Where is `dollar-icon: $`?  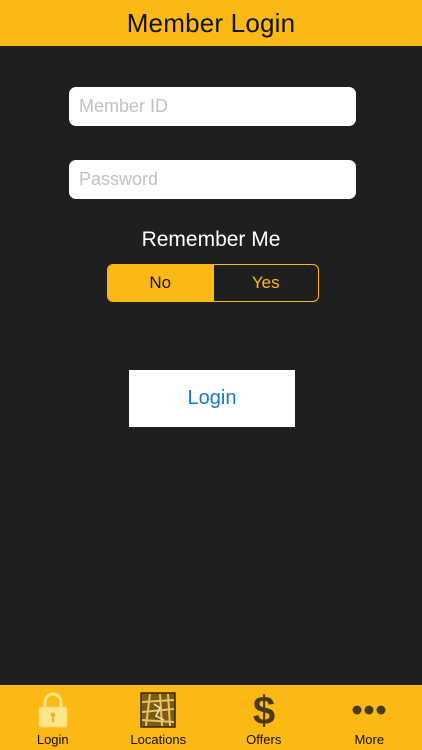 dollar-icon: $ is located at coordinates (264, 710).